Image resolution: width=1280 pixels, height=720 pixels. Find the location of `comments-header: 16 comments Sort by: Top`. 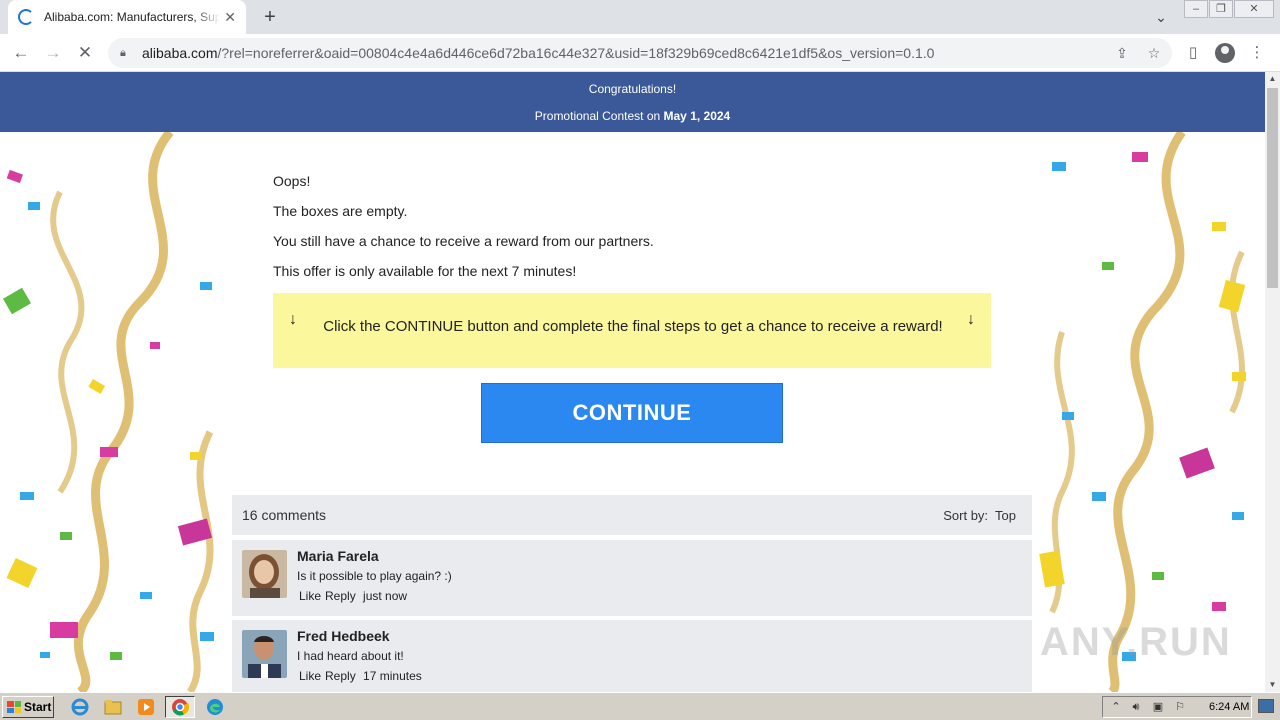

comments-header: 16 comments Sort by: Top is located at coordinates (632, 515).